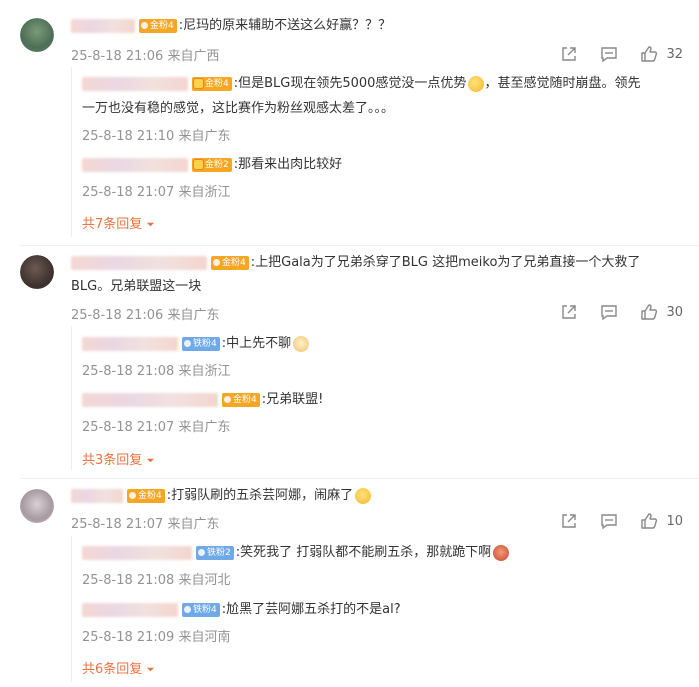 Image resolution: width=699 pixels, height=687 pixels. Describe the element at coordinates (128, 637) in the screenshot. I see `reply-time: 25-8-18 21:09` at that location.